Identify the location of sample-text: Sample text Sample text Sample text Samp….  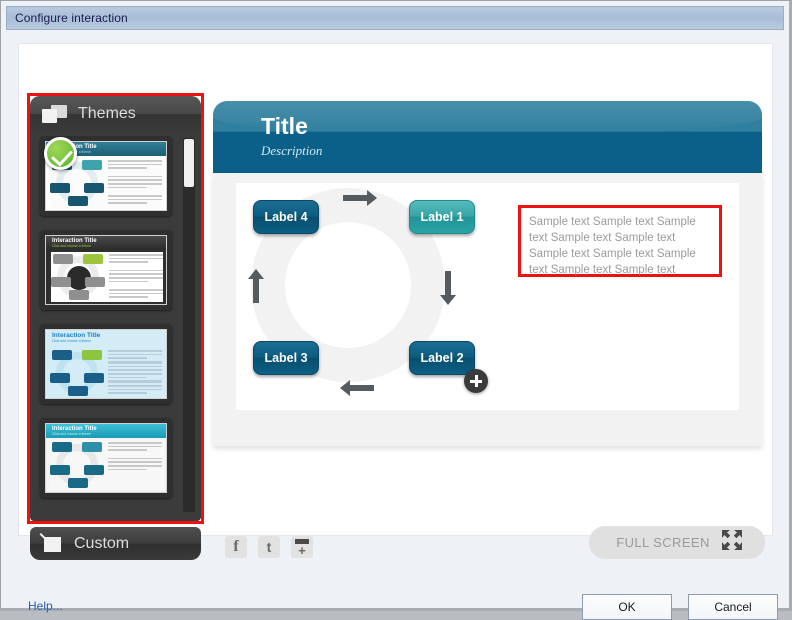
(612, 246).